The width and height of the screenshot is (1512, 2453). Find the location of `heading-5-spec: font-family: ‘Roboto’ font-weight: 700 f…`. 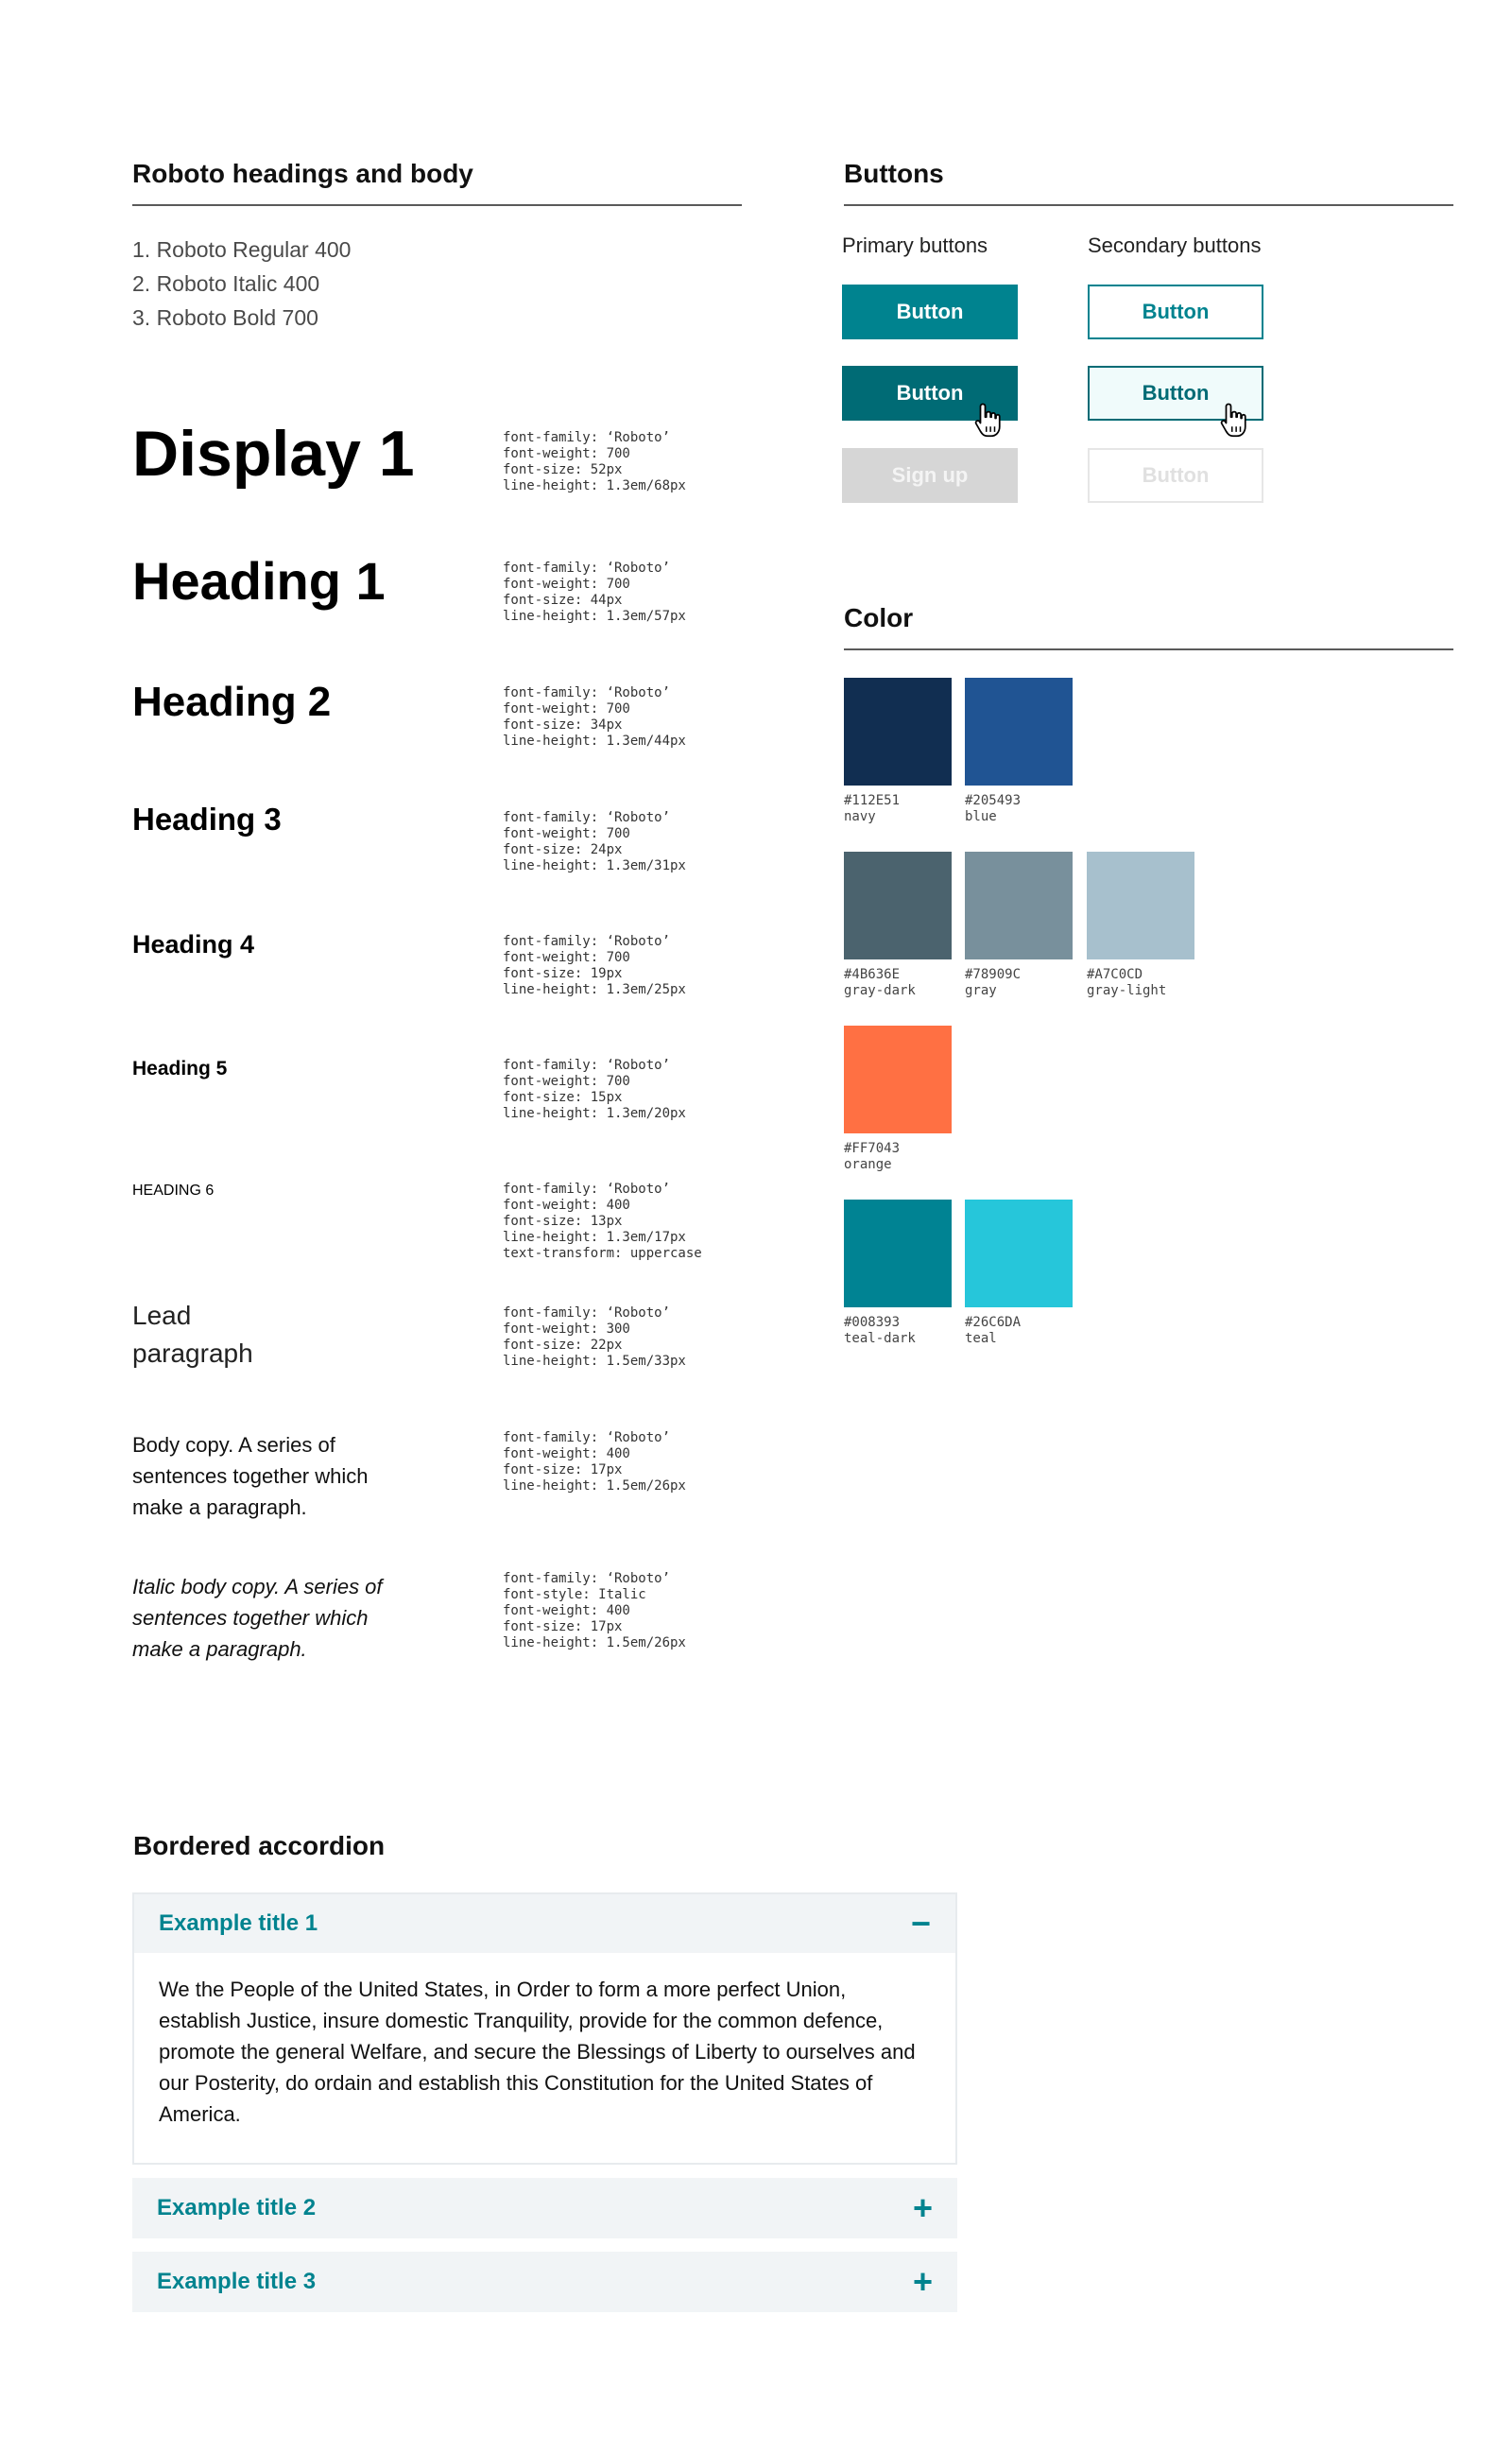

heading-5-spec: font-family: ‘Roboto’ font-weight: 700 f… is located at coordinates (594, 1089).